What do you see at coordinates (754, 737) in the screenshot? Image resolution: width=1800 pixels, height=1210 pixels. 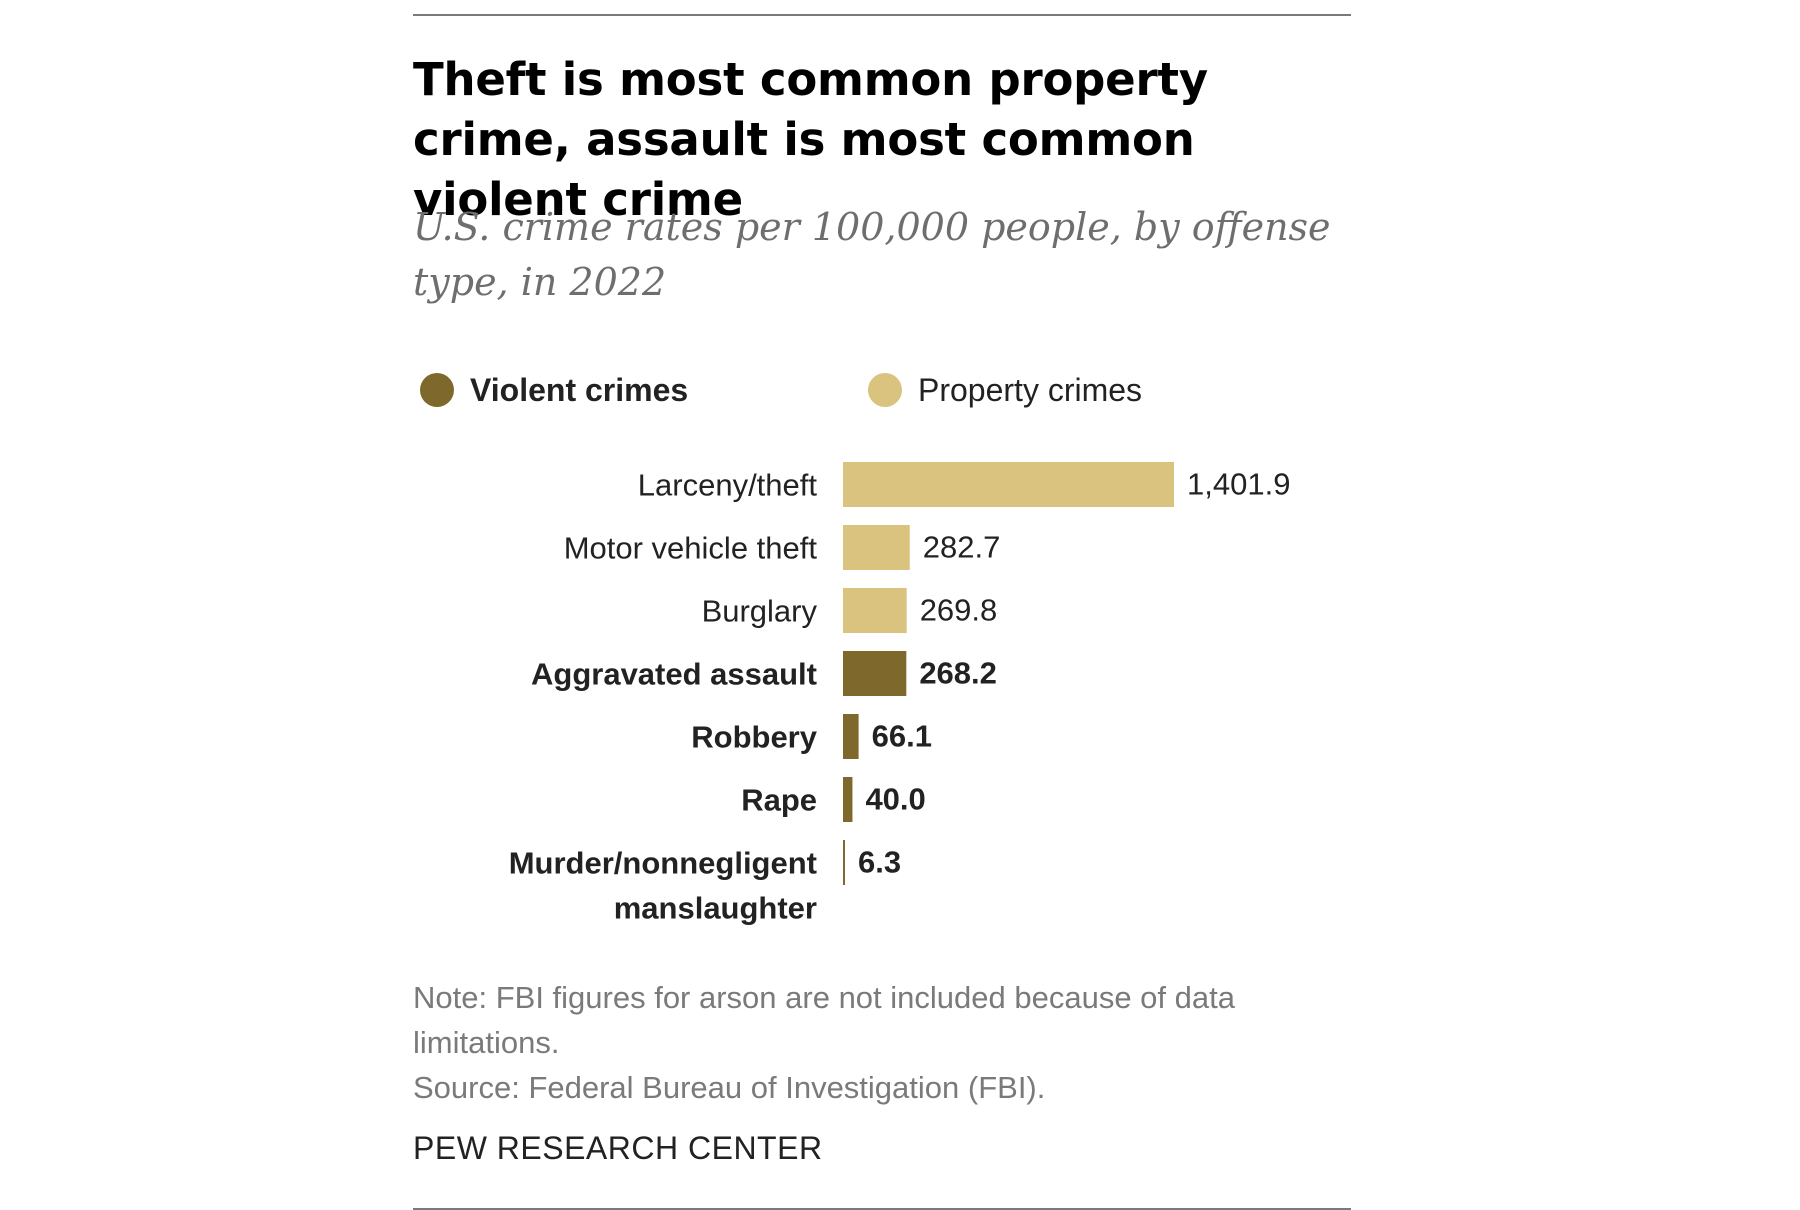 I see `category-label: Robbery` at bounding box center [754, 737].